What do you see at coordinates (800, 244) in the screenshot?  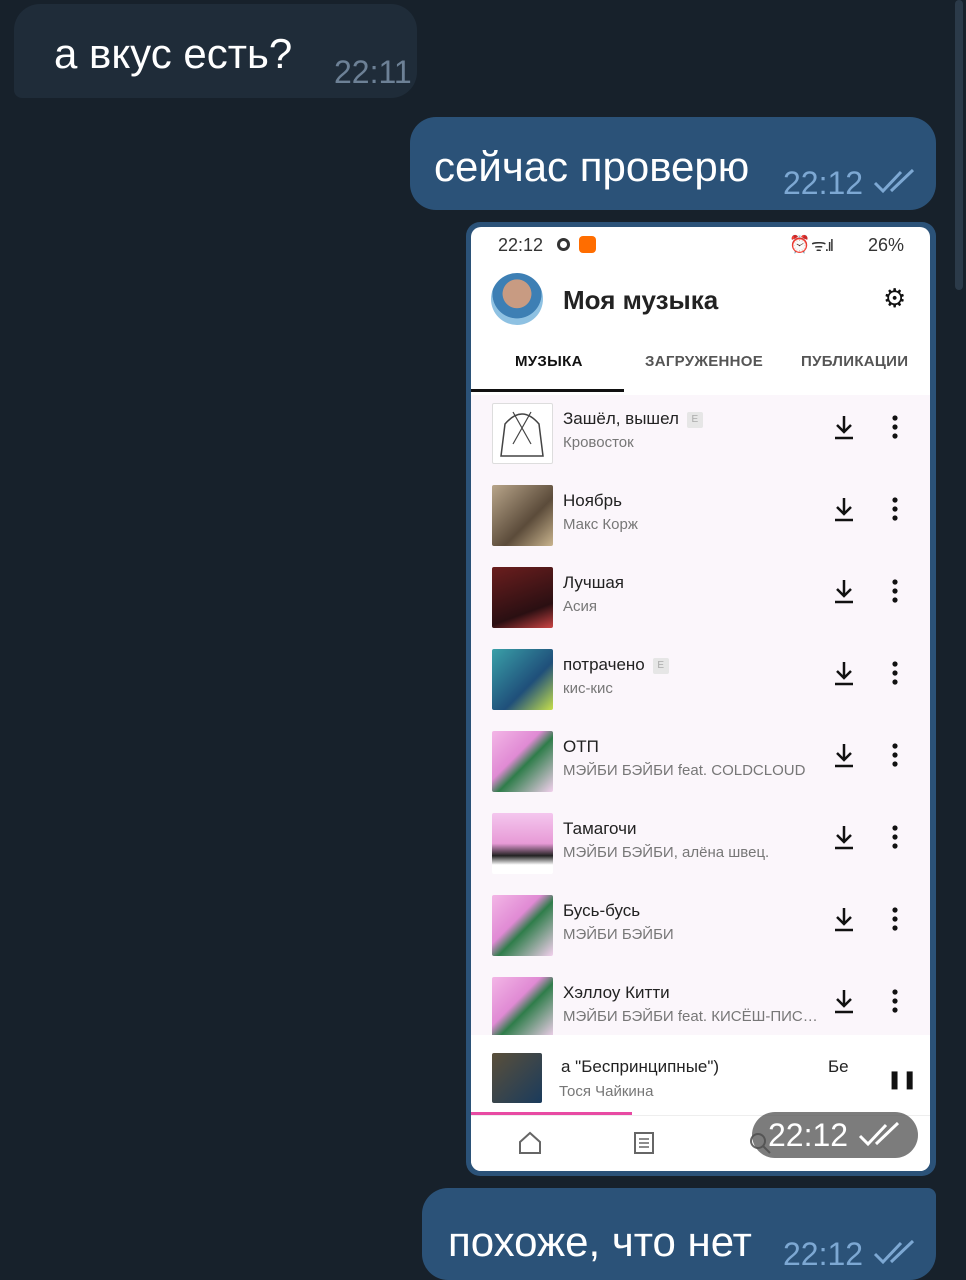 I see `alarm-icon: ⏰` at bounding box center [800, 244].